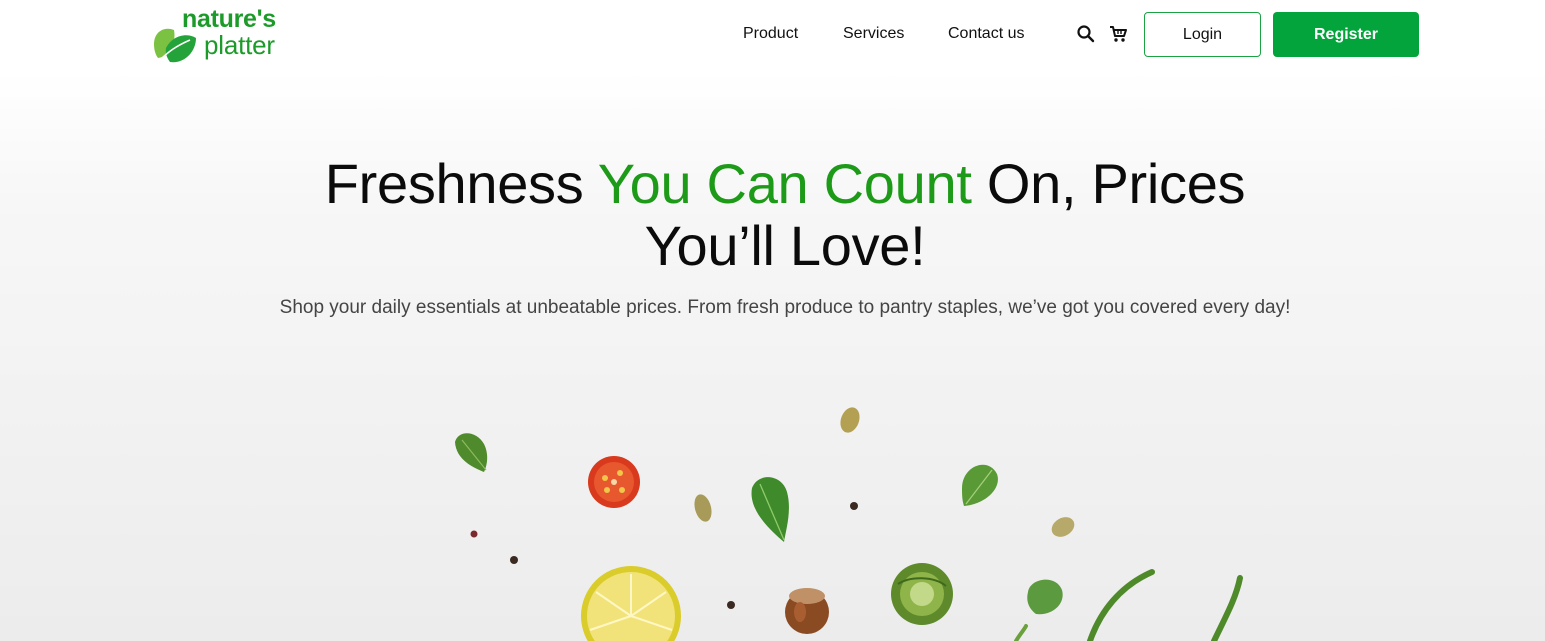 The height and width of the screenshot is (641, 1545). I want to click on basil-leaf-icon, so click(770, 509).